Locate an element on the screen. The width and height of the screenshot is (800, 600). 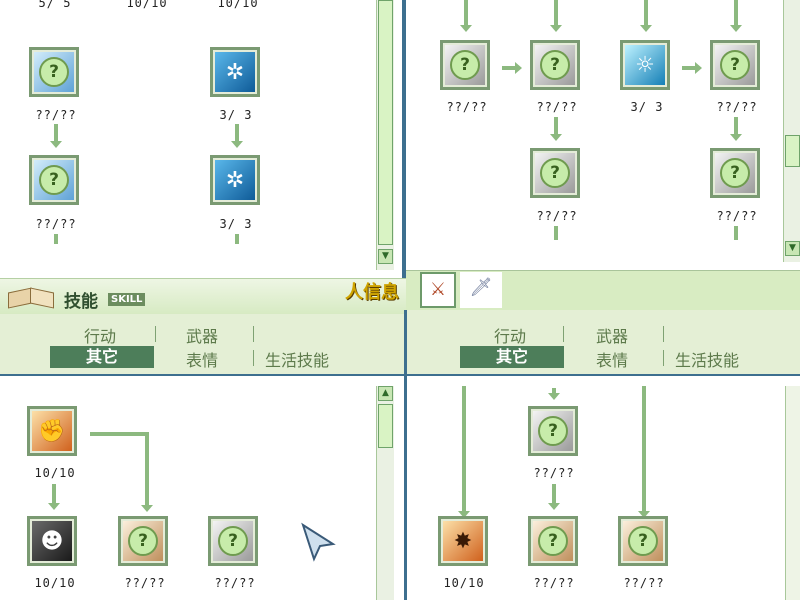
sword-icon: 🗡 is located at coordinates (481, 287).